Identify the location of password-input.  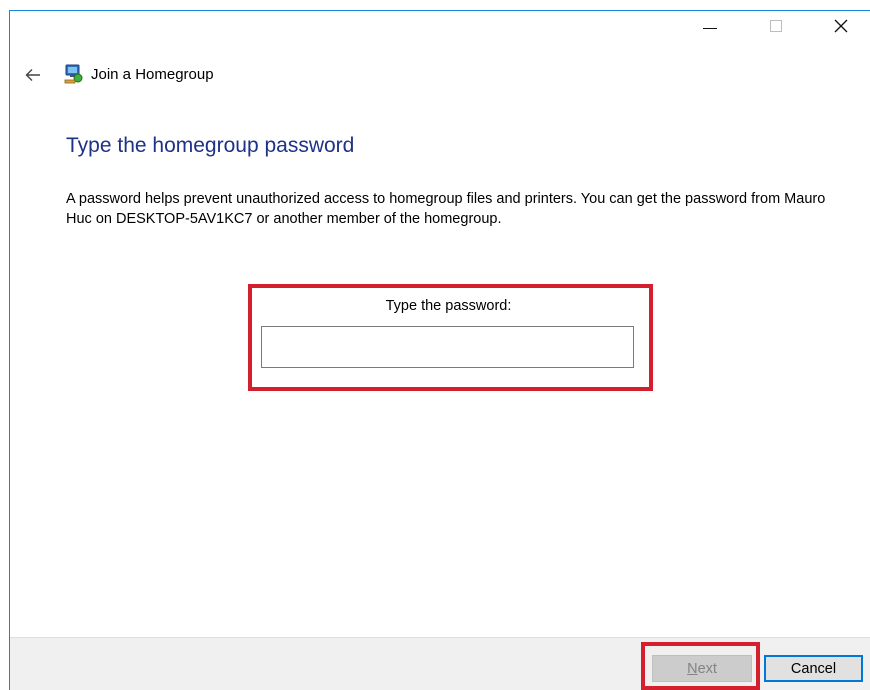
(447, 347).